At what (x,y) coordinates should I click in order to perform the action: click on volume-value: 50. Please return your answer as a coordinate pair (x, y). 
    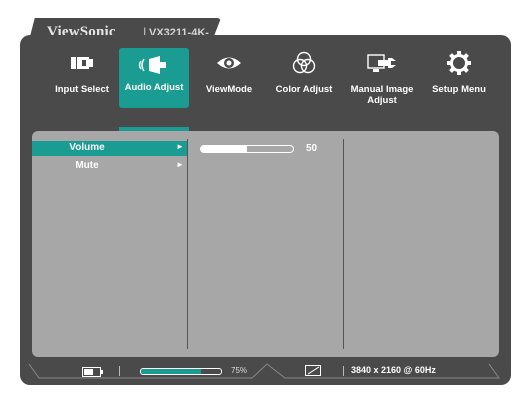
    Looking at the image, I should click on (312, 148).